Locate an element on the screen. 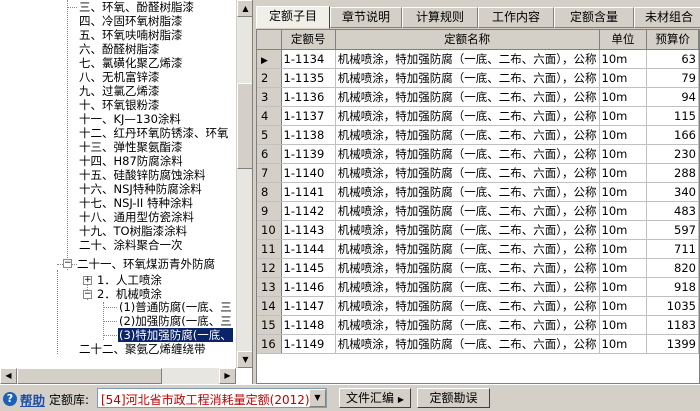  table-row: 6 1-1139 机械喷涂，特加强防腐（一底、二布、六面），公称 10m 230 is located at coordinates (478, 154).